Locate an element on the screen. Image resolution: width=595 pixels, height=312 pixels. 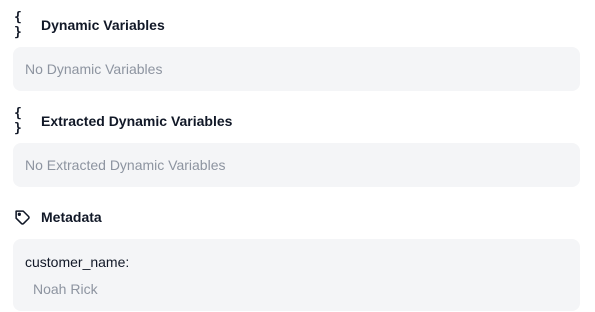
extracted-dynamic-variables-panel: No Extracted Dynamic Variables is located at coordinates (296, 165).